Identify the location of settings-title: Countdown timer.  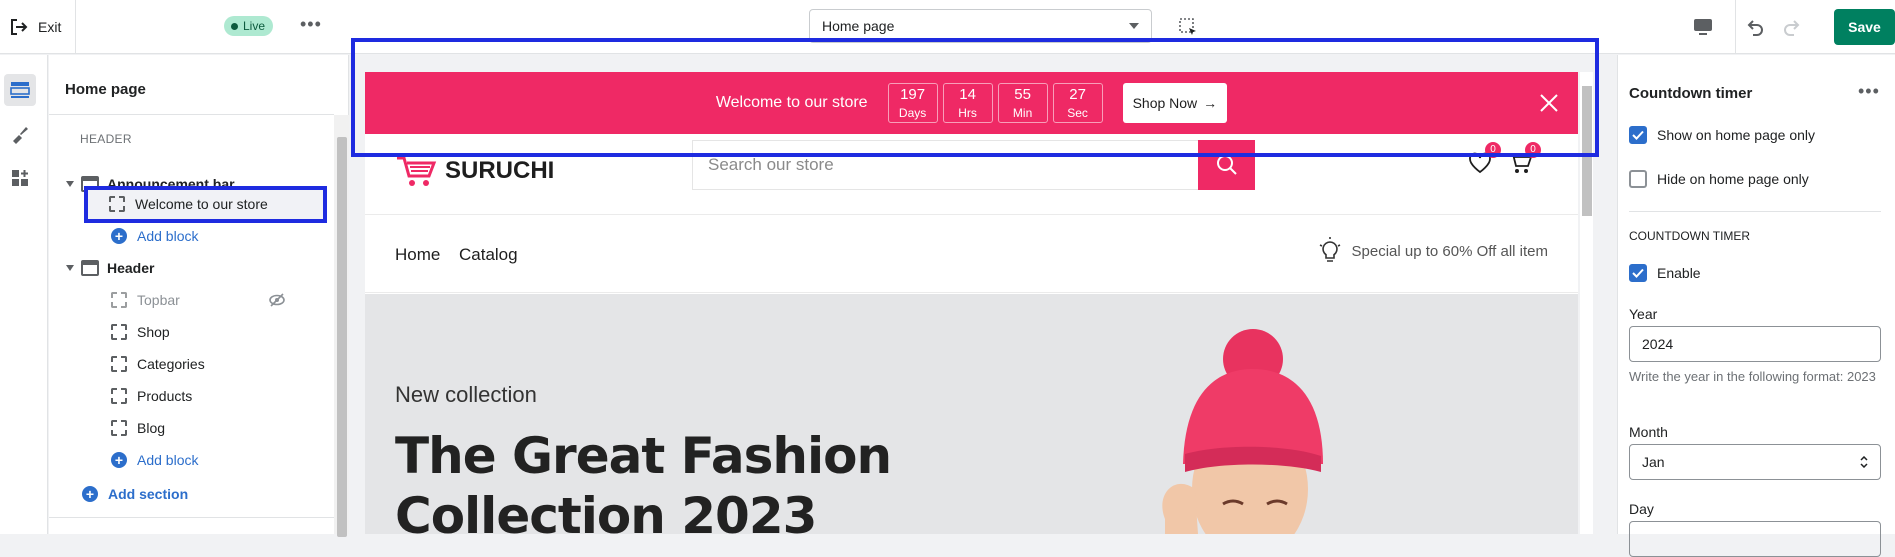
(1691, 93).